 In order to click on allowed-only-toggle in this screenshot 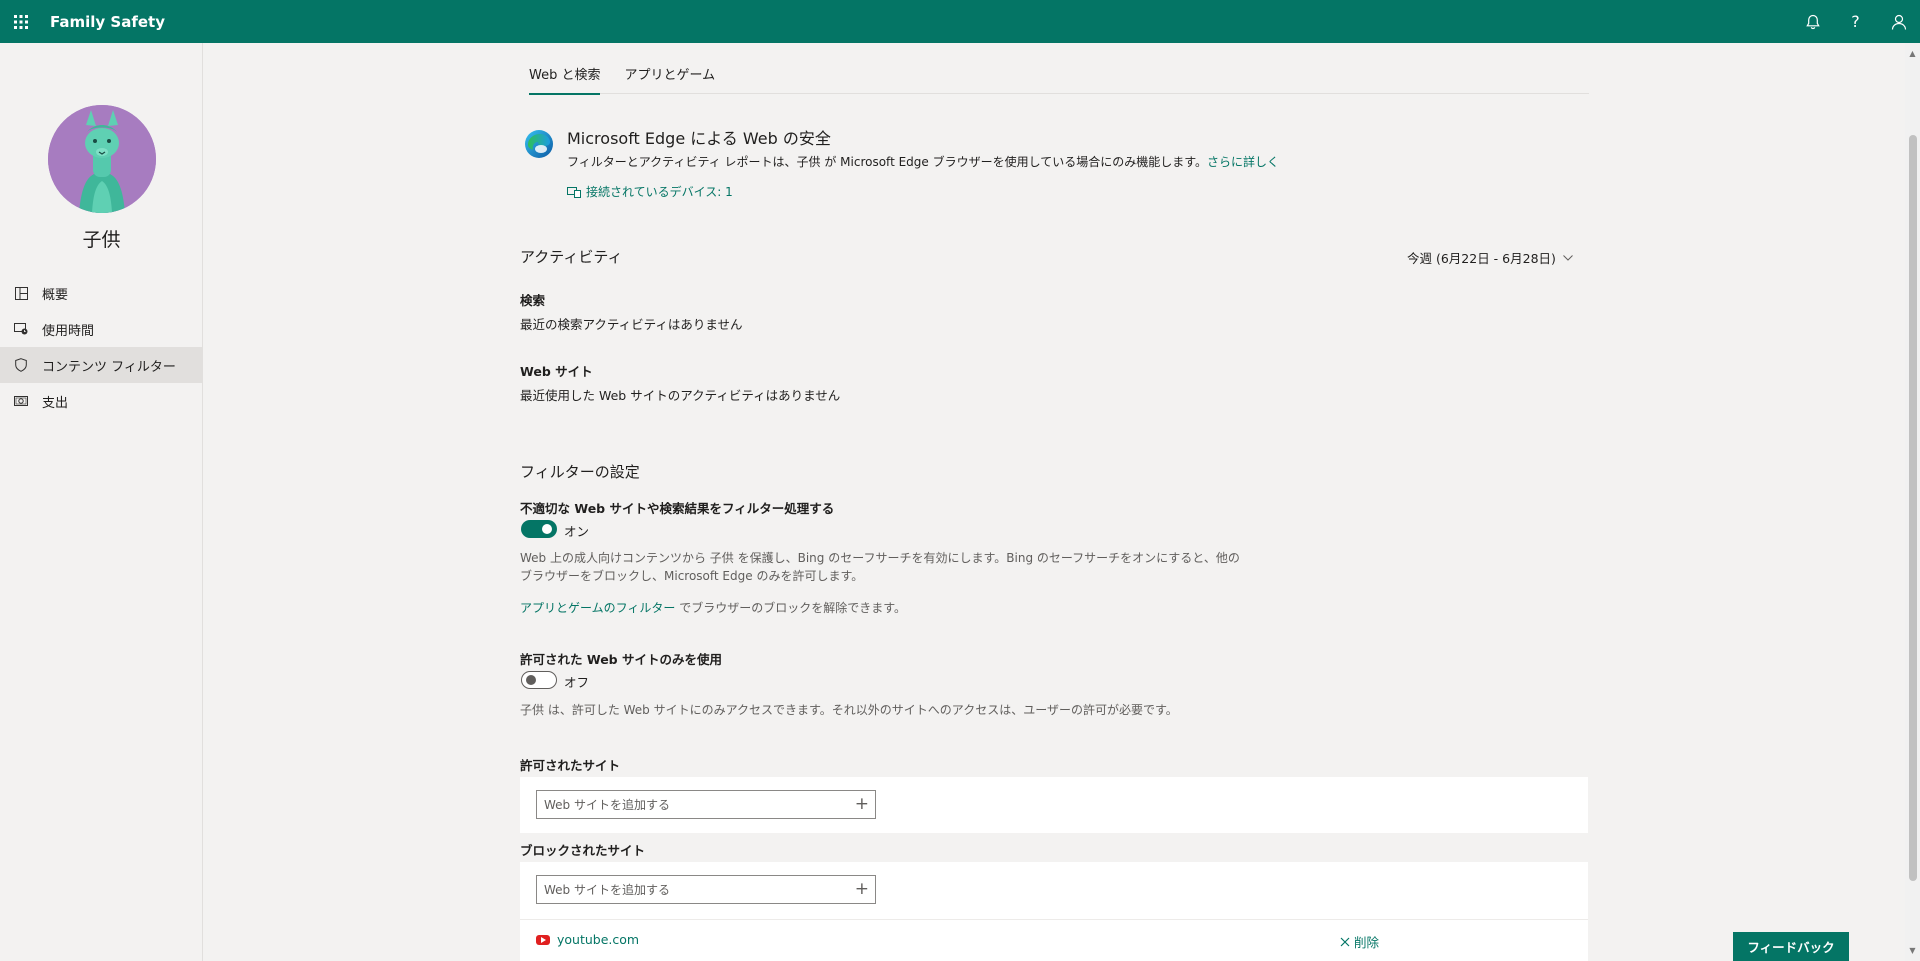, I will do `click(539, 680)`.